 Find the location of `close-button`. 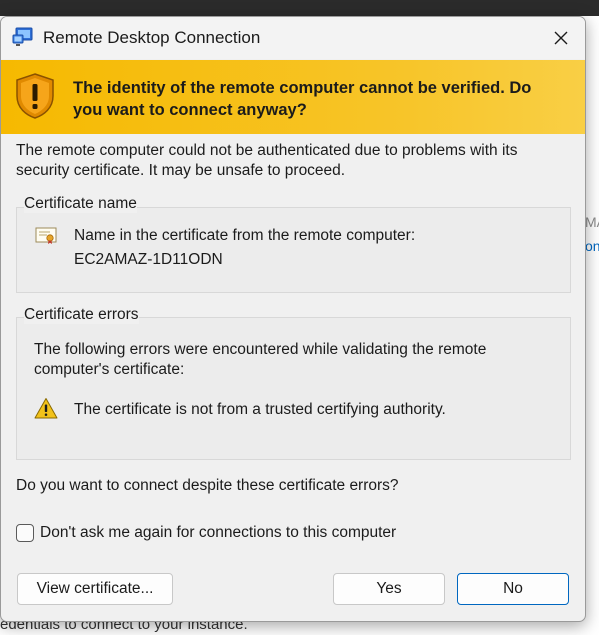

close-button is located at coordinates (561, 38).